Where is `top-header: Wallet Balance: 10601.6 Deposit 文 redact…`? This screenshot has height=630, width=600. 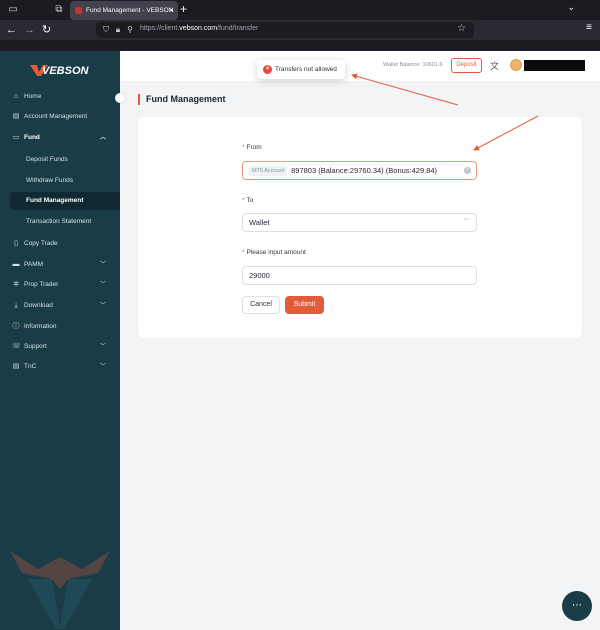 top-header: Wallet Balance: 10601.6 Deposit 文 redact… is located at coordinates (360, 66).